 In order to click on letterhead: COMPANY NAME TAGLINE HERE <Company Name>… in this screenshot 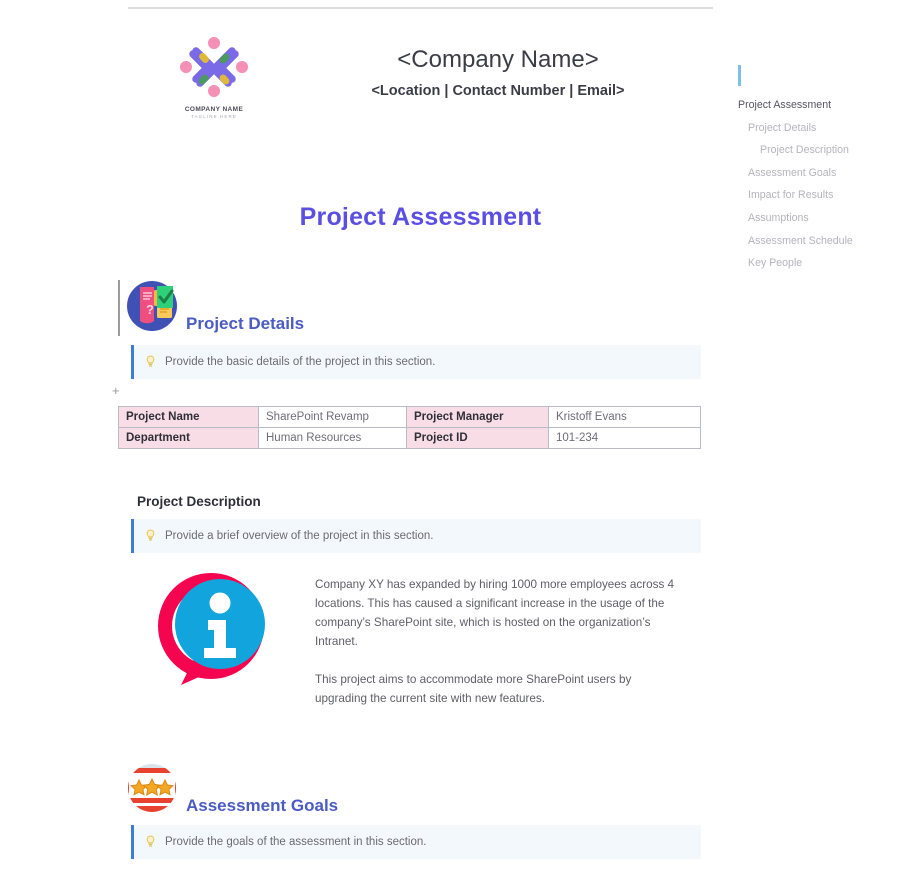, I will do `click(420, 85)`.